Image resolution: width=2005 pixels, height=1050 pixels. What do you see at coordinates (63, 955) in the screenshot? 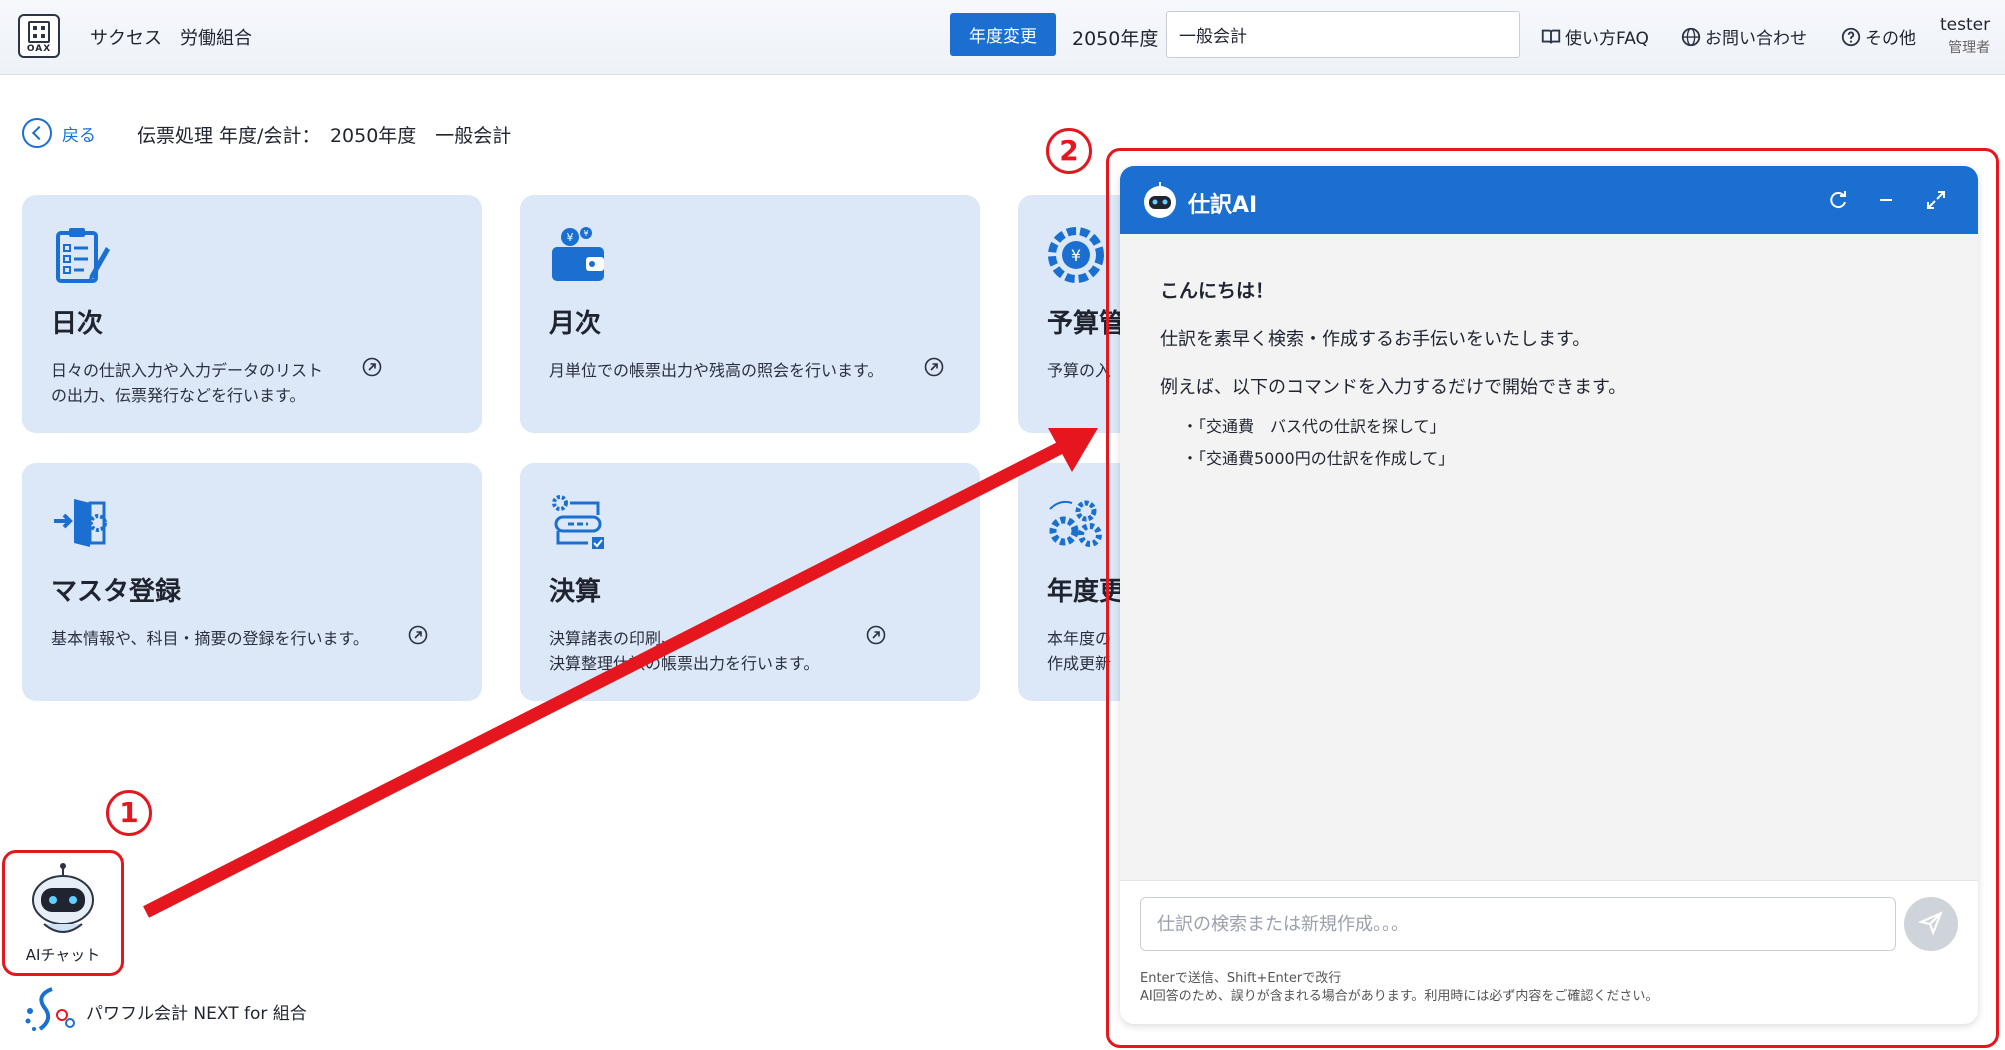
I see `launcher-label: AIチャット` at bounding box center [63, 955].